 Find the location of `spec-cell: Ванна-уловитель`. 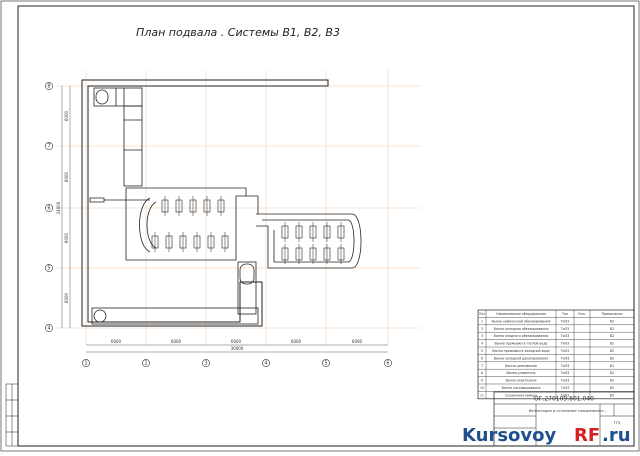

spec-cell: Ванна-уловитель is located at coordinates (521, 373).